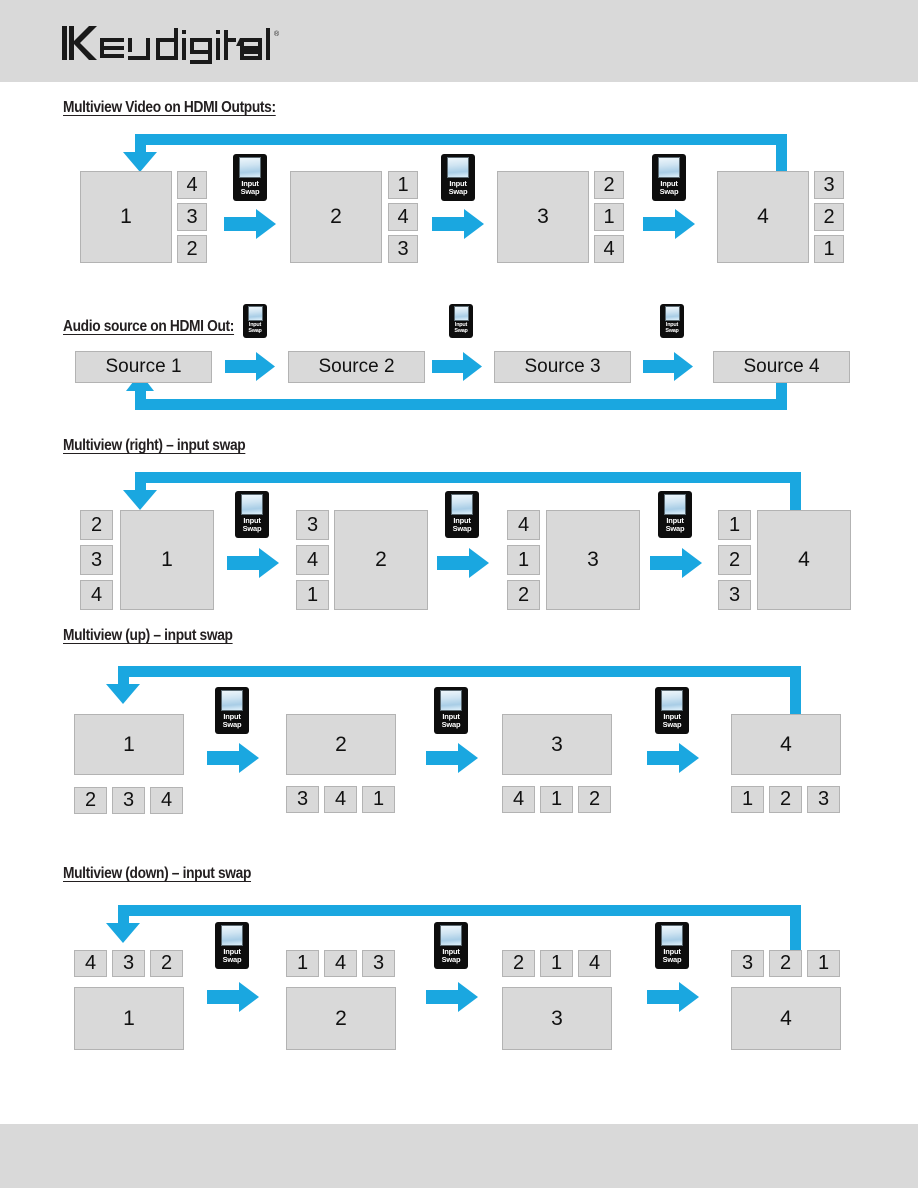 The image size is (918, 1188). Describe the element at coordinates (148, 635) in the screenshot. I see `section-title-multiview-up: Multiview (up) – input swap` at that location.